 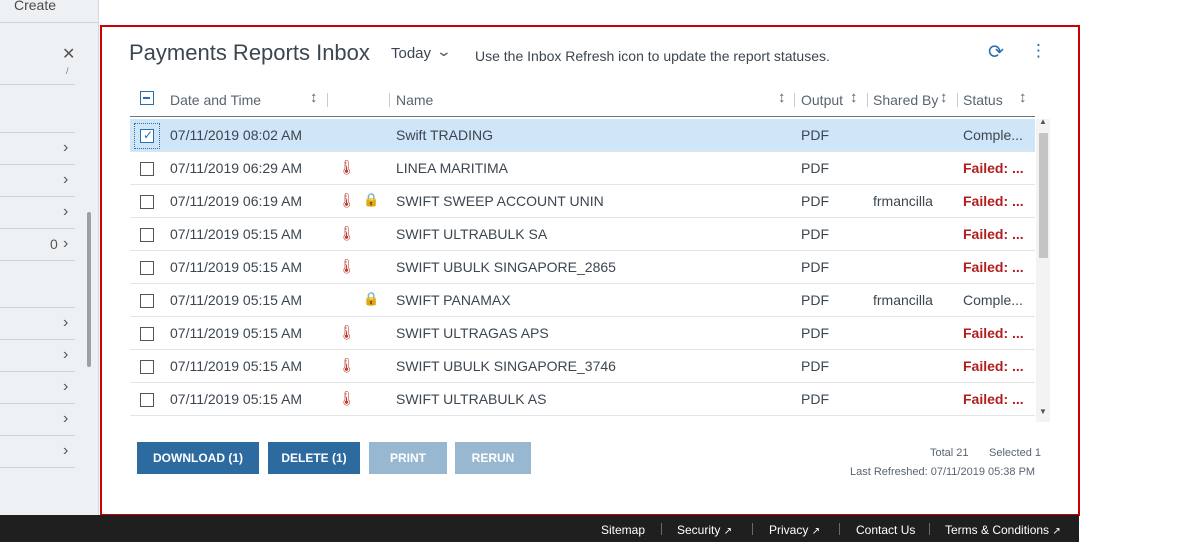 I want to click on footer-divider, so click(x=752, y=529).